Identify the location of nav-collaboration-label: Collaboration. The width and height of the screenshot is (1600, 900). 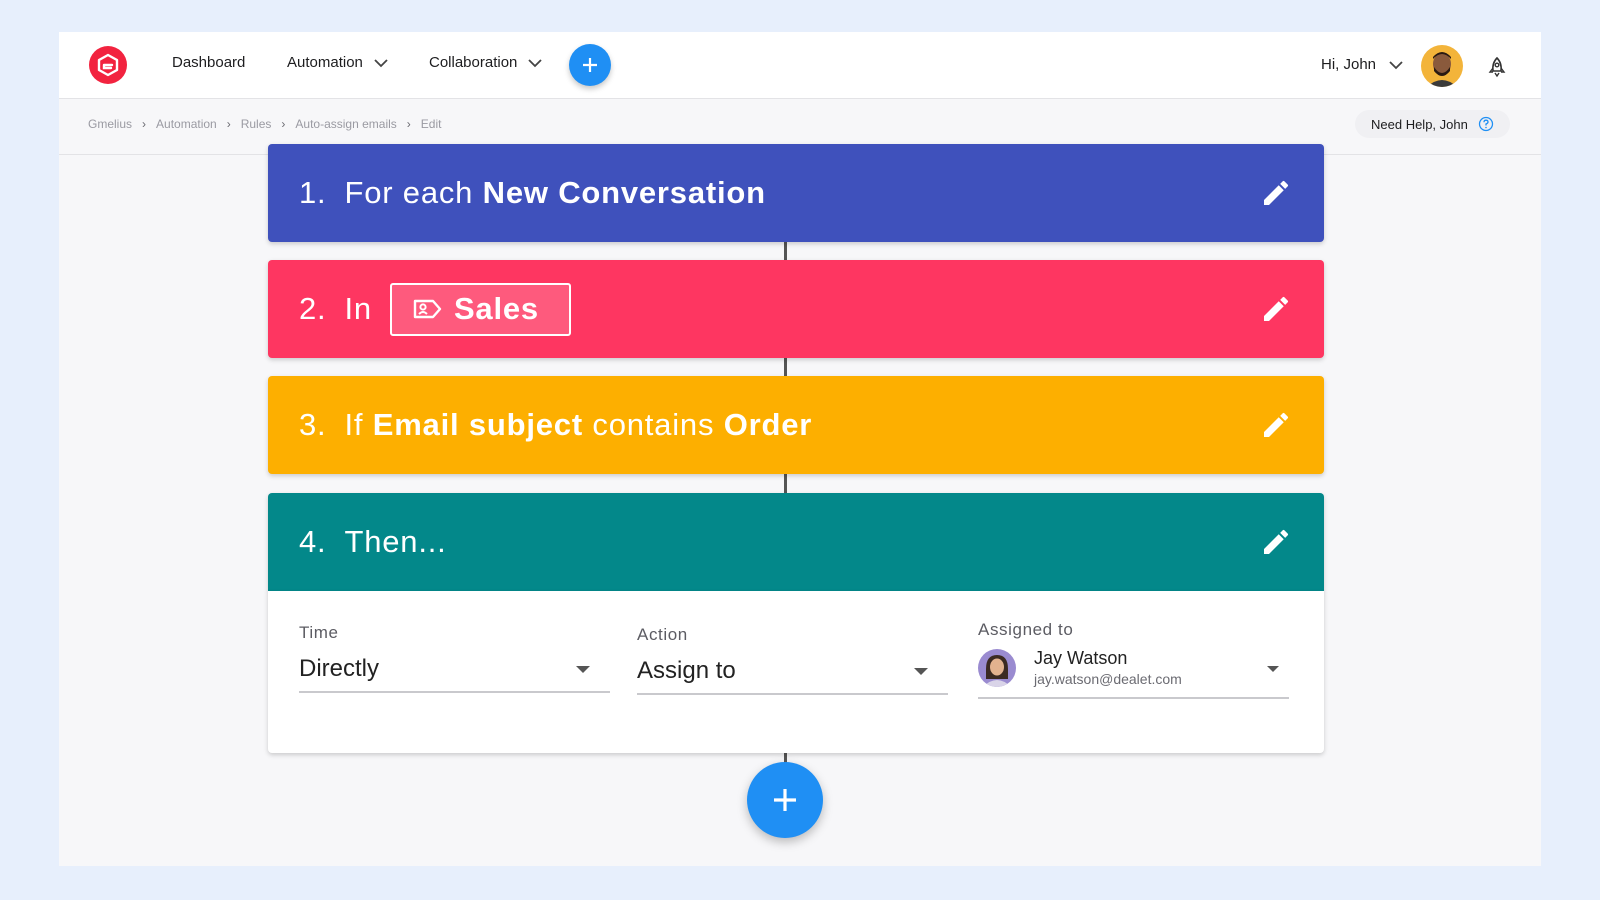
(473, 62).